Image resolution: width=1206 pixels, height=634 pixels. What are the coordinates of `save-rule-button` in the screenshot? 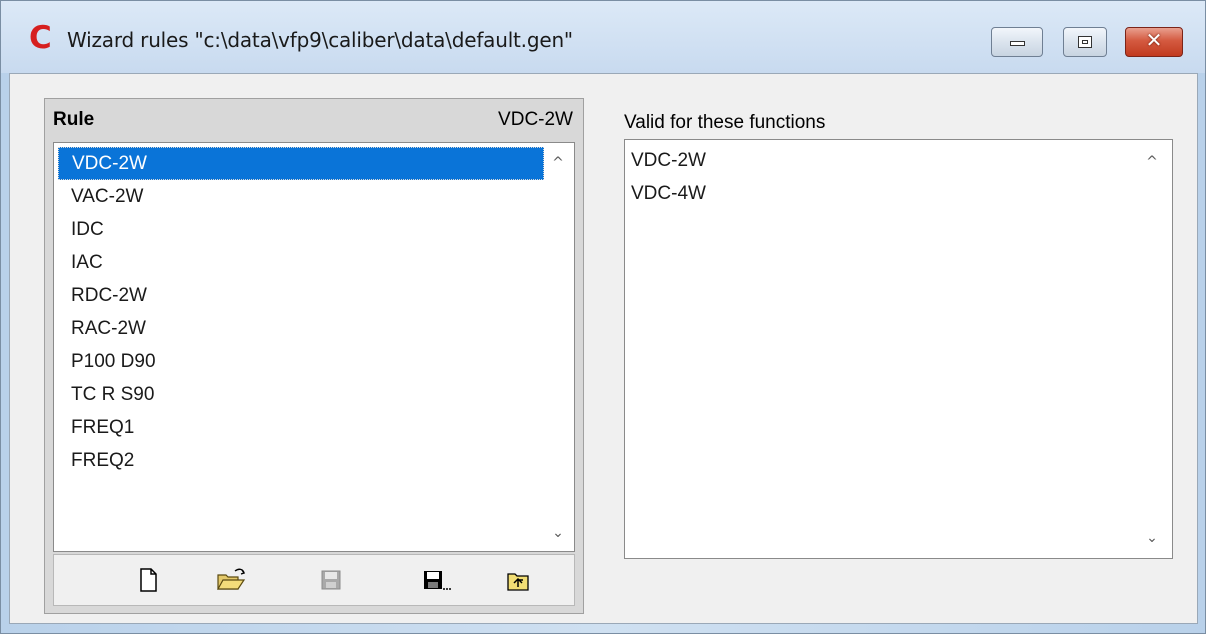 It's located at (331, 580).